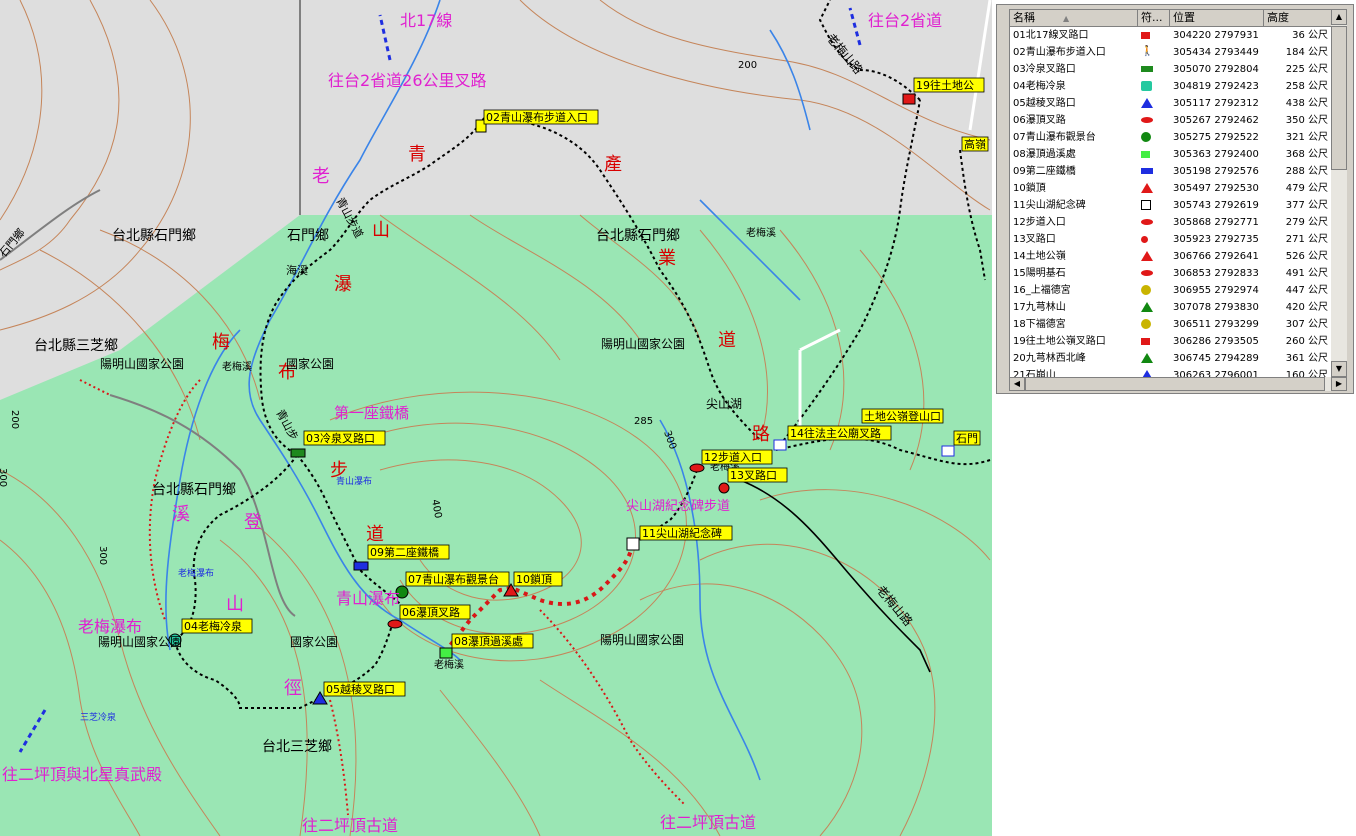  I want to click on waypoint-name: 05越稜叉路口, so click(1044, 103).